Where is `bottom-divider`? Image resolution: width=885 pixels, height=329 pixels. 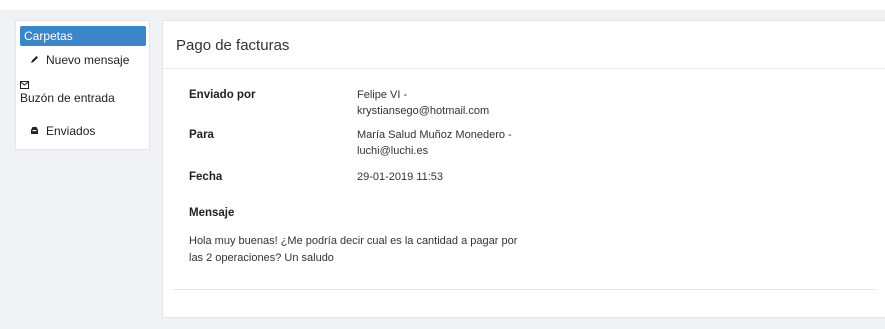 bottom-divider is located at coordinates (524, 289).